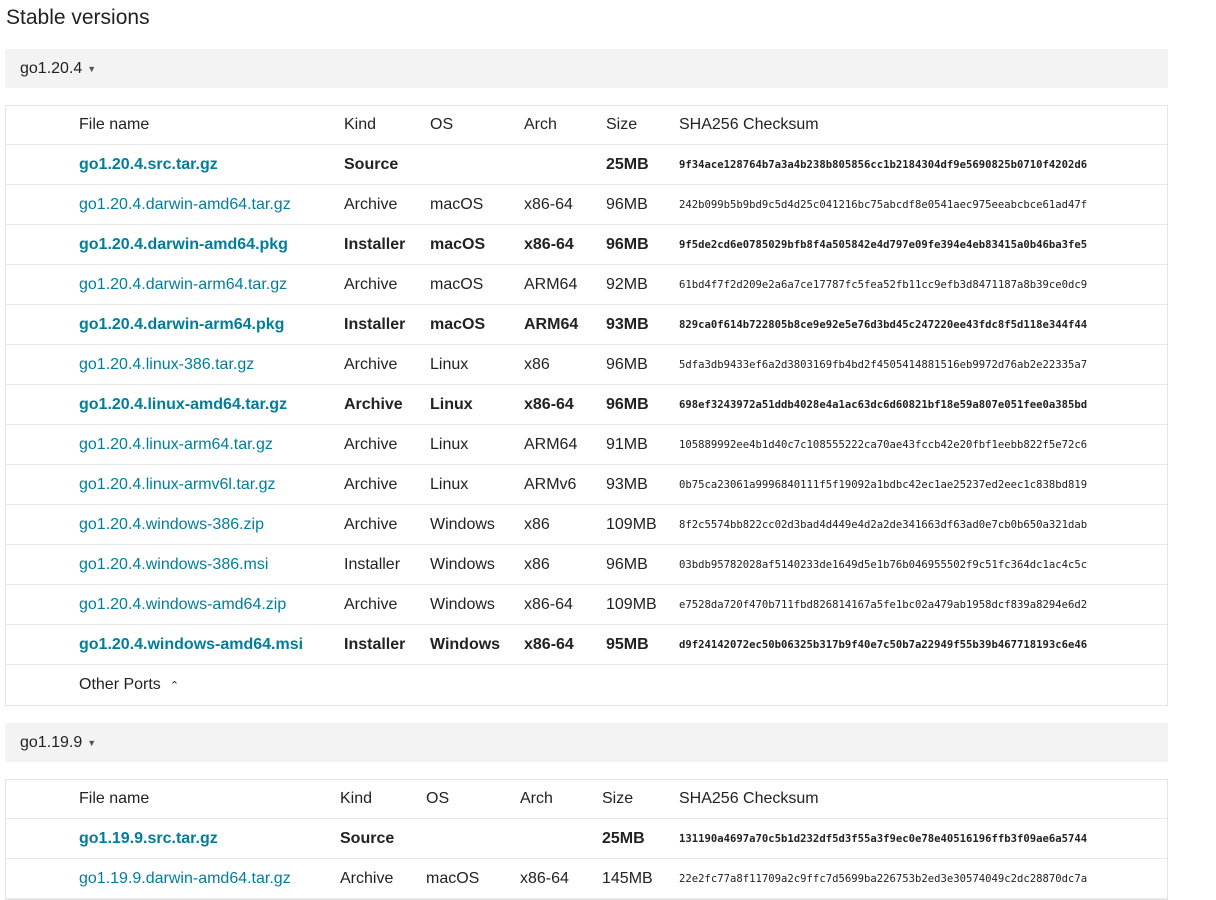  What do you see at coordinates (367, 838) in the screenshot?
I see `file-kind: Source` at bounding box center [367, 838].